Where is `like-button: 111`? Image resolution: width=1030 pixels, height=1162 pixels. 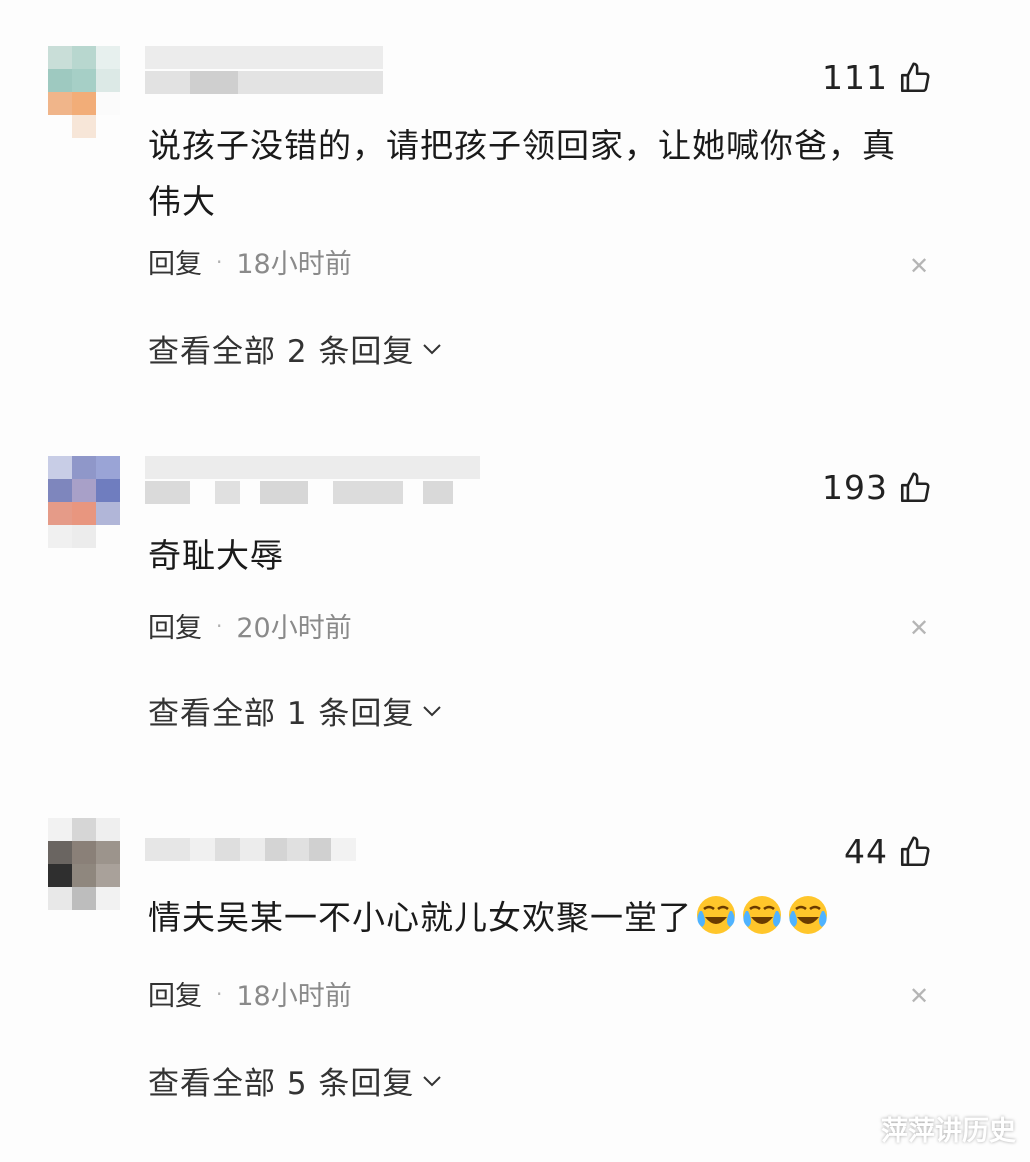 like-button: 111 is located at coordinates (877, 77).